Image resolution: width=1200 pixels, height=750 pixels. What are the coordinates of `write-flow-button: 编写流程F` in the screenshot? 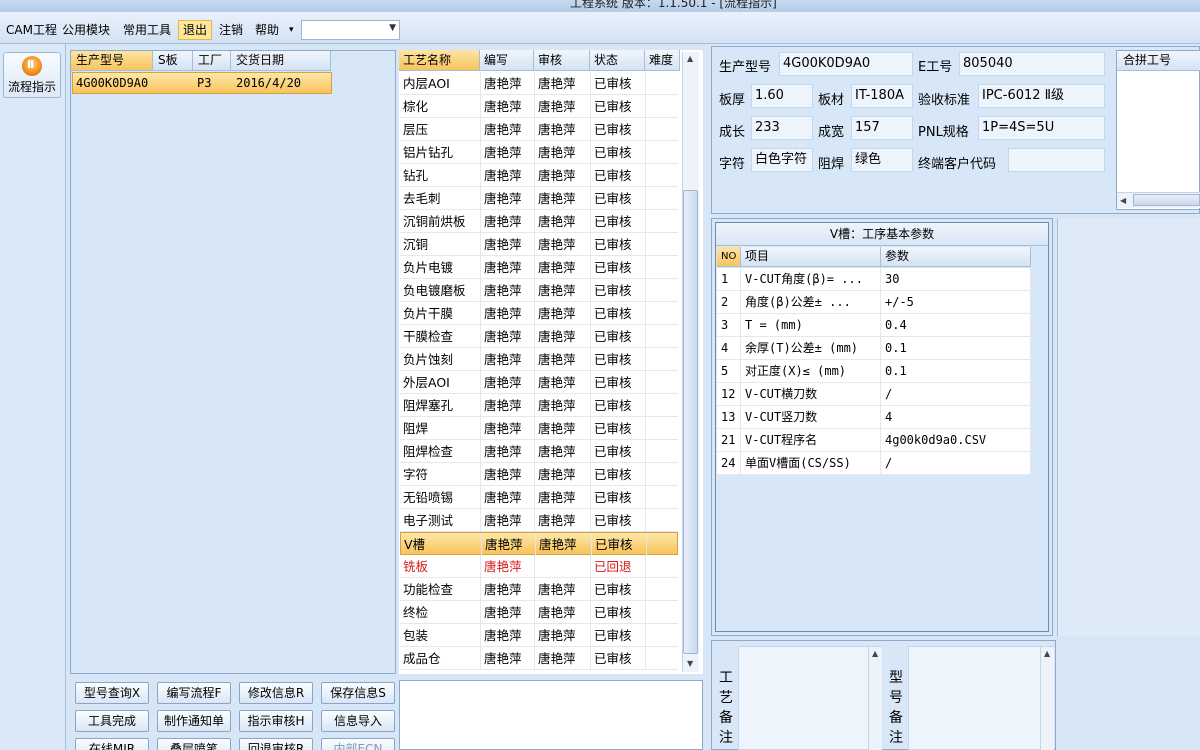 It's located at (194, 693).